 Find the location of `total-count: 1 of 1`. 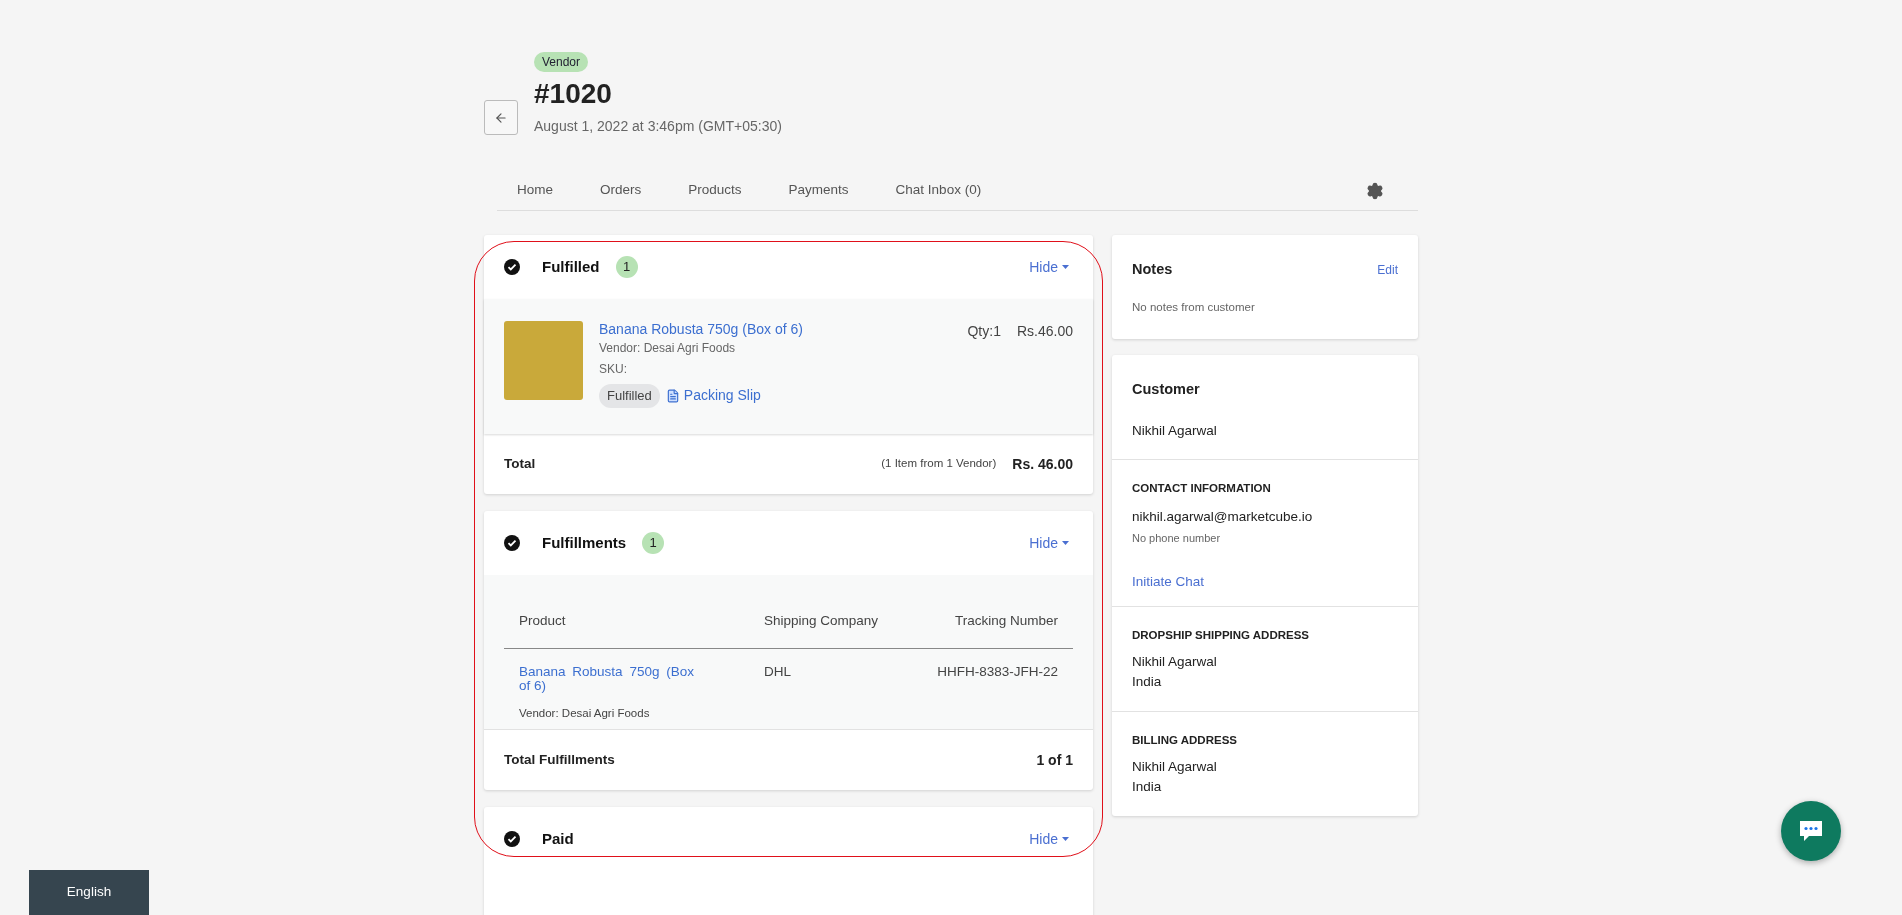

total-count: 1 of 1 is located at coordinates (1054, 760).